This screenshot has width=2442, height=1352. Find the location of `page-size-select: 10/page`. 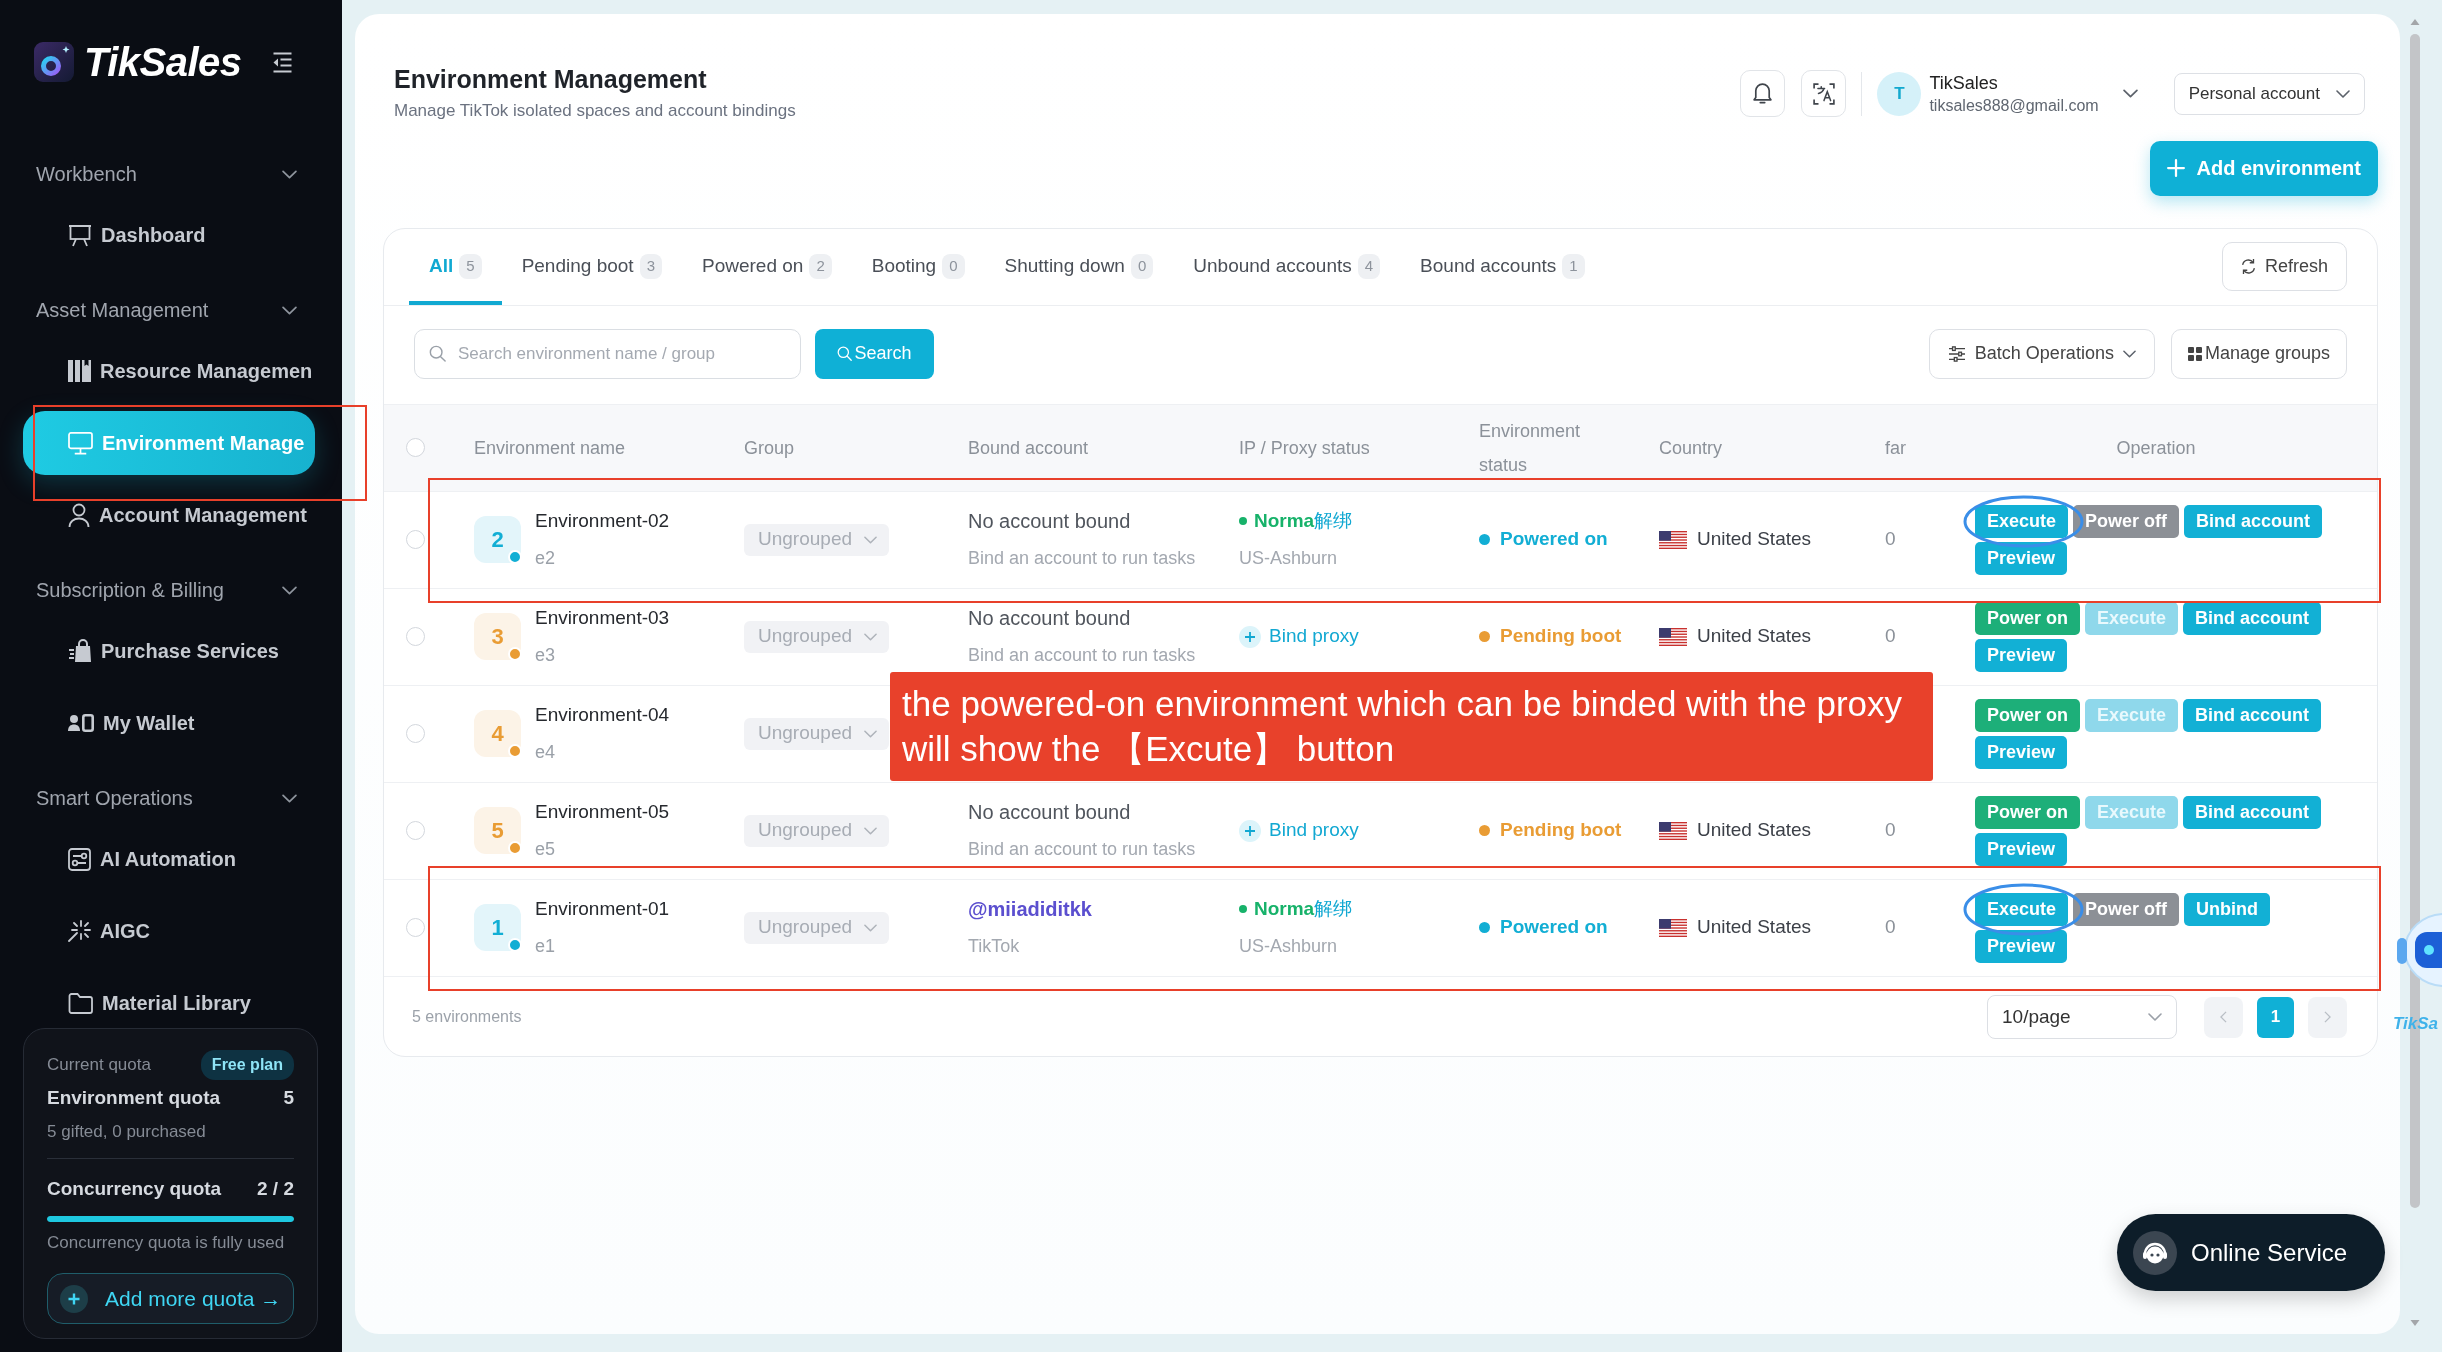

page-size-select: 10/page is located at coordinates (2082, 1017).